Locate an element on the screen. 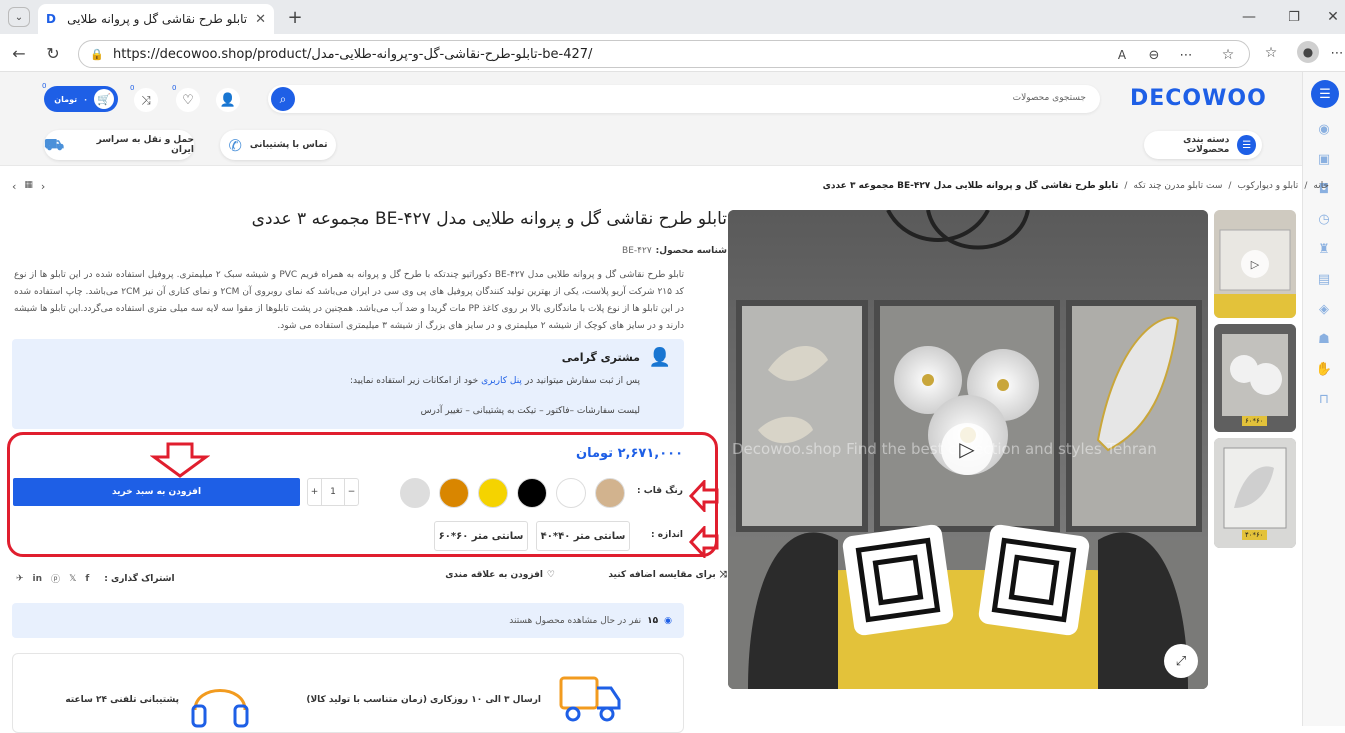 The height and width of the screenshot is (733, 1345). tab-list-icon: ⌄ is located at coordinates (19, 17).